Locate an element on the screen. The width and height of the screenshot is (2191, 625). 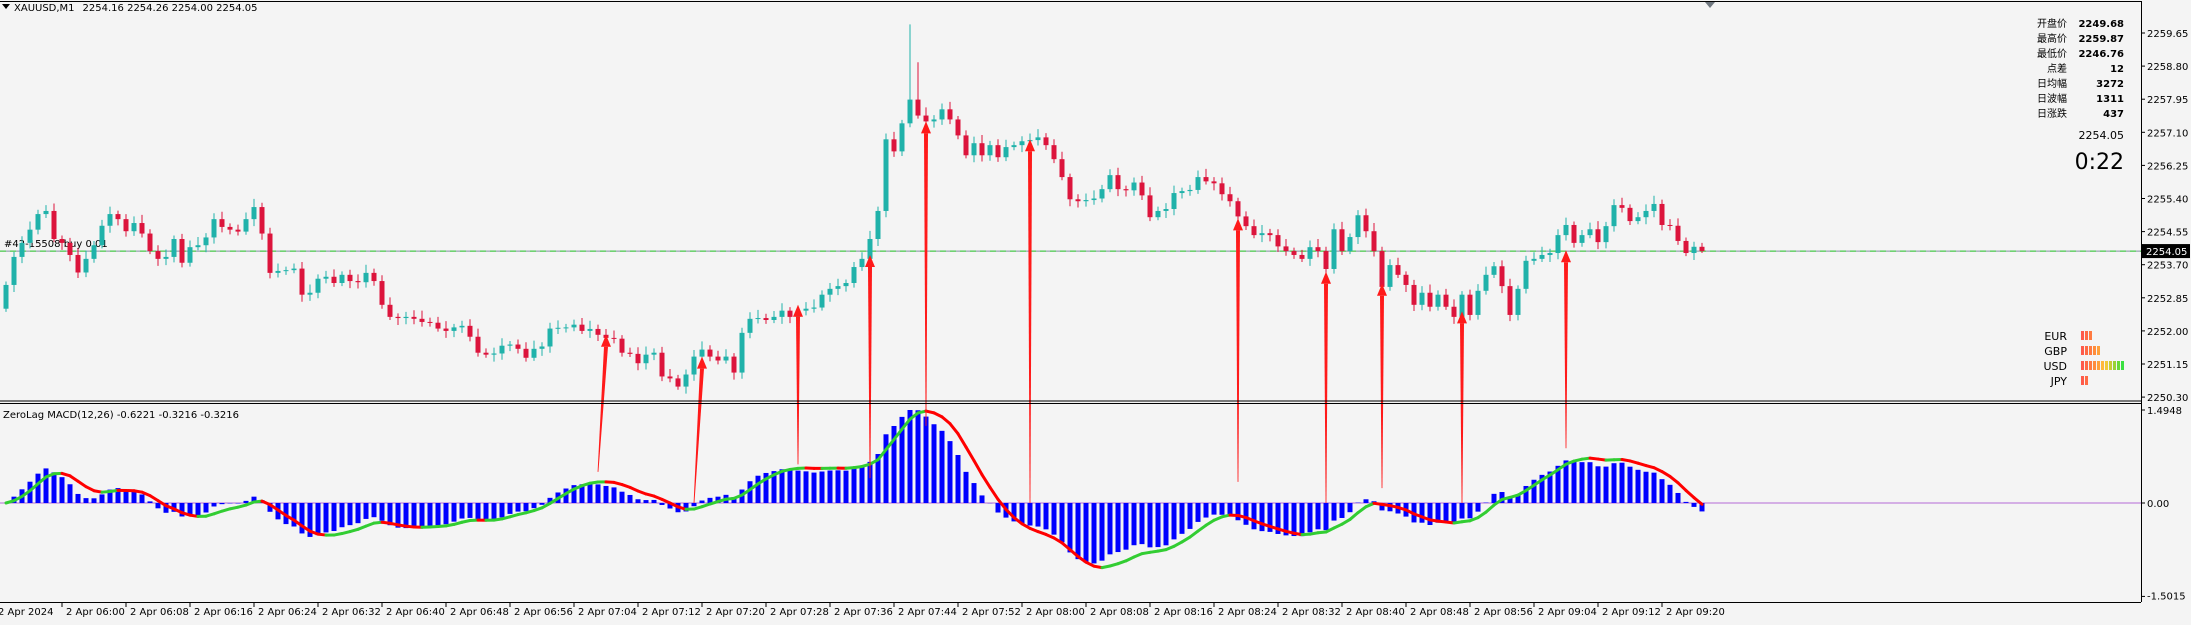
time-tick-label: 2 Apr 07:44 is located at coordinates (927, 612).